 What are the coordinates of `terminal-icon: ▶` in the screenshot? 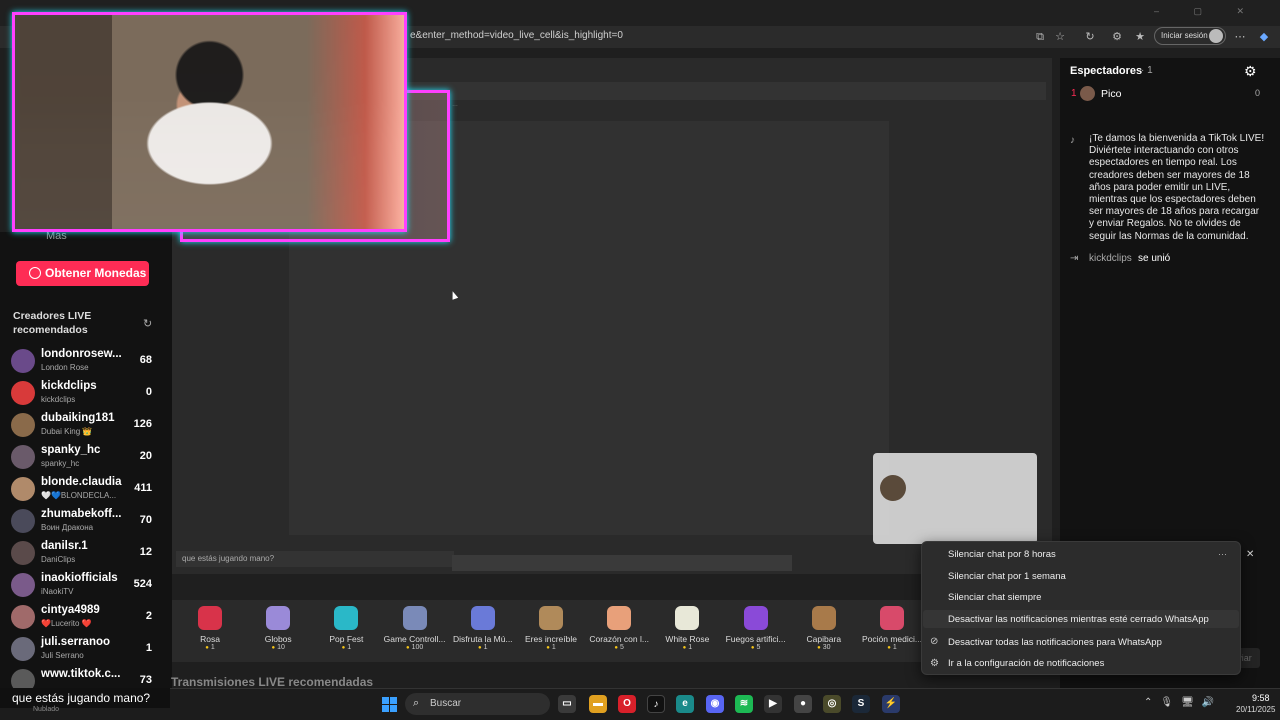 It's located at (773, 704).